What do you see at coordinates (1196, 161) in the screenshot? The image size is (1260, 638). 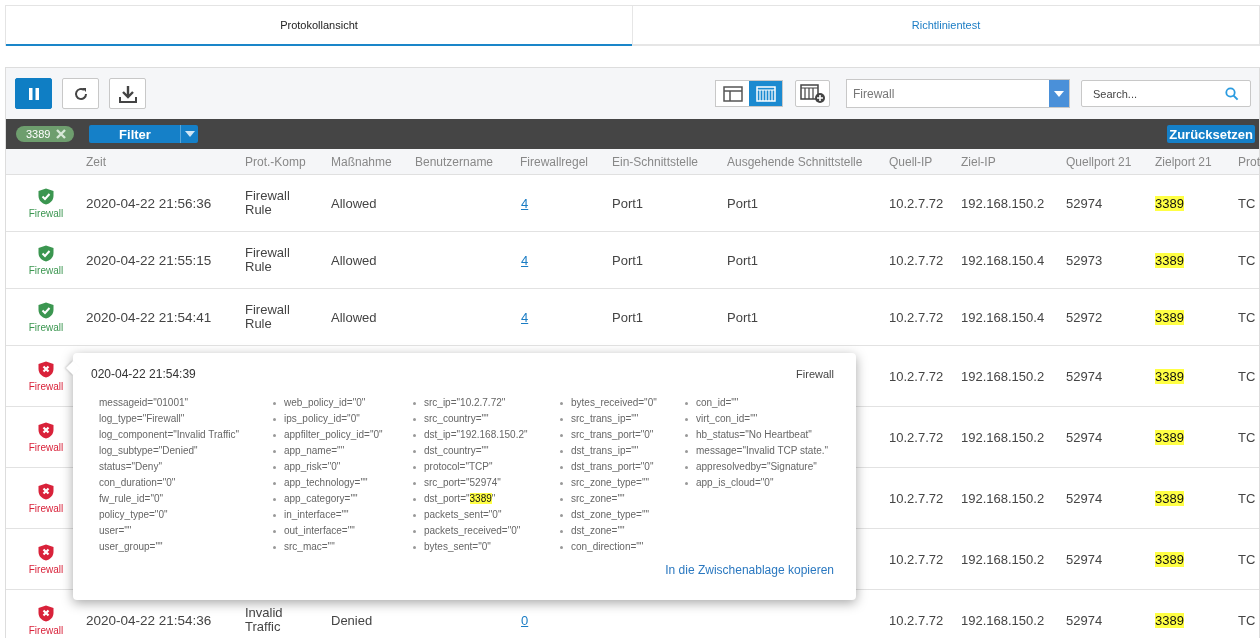 I see `column-header: Zielport 21` at bounding box center [1196, 161].